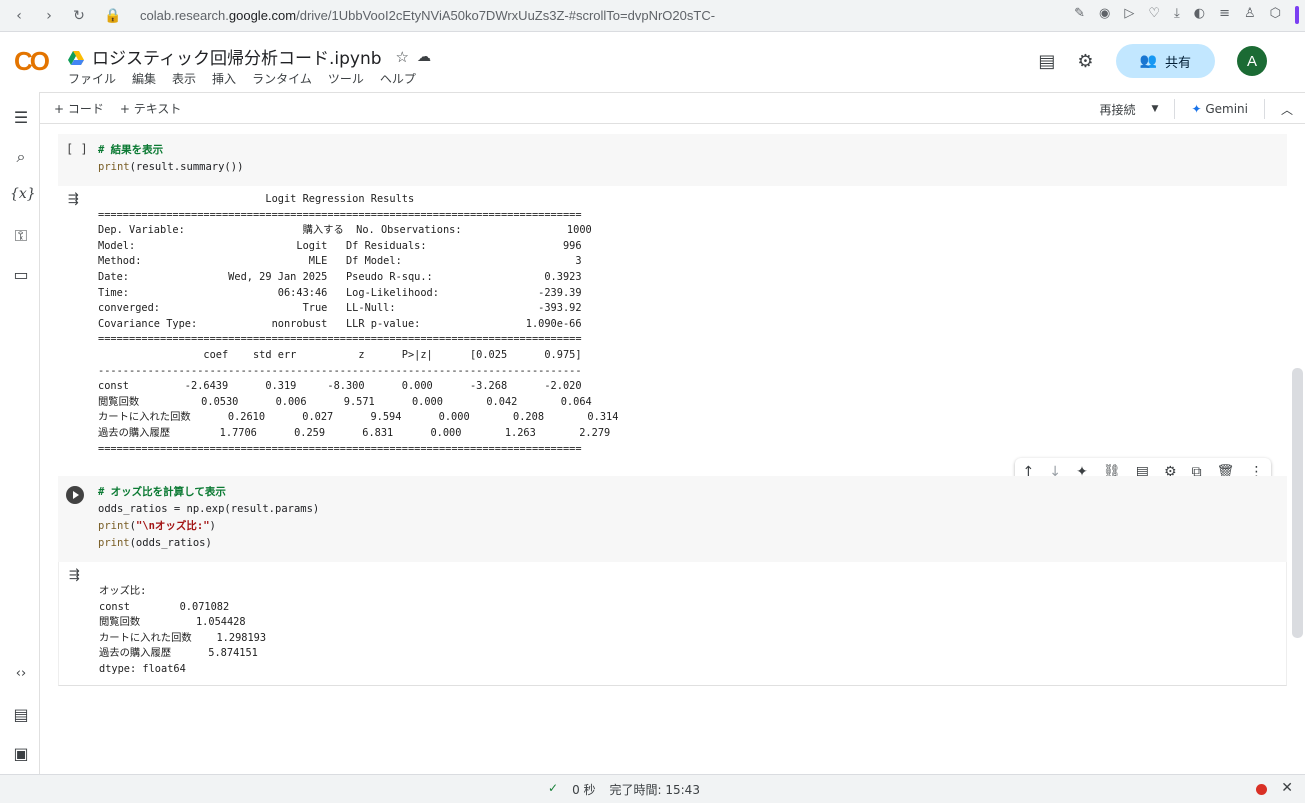 The width and height of the screenshot is (1305, 803). What do you see at coordinates (21, 117) in the screenshot?
I see `toc-icon: ☰` at bounding box center [21, 117].